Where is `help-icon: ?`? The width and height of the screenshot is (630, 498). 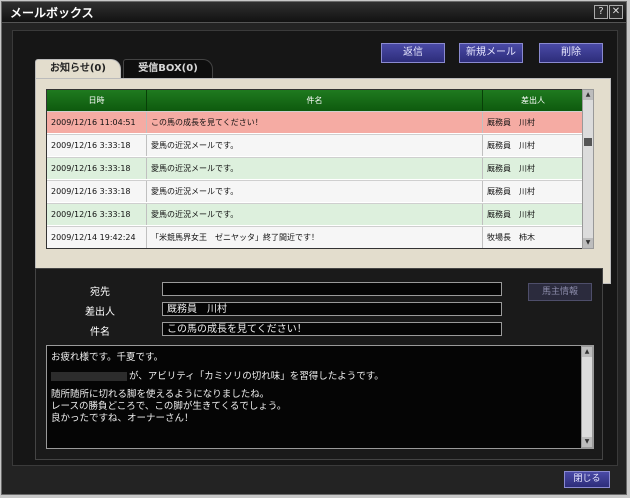
help-icon: ? is located at coordinates (601, 12).